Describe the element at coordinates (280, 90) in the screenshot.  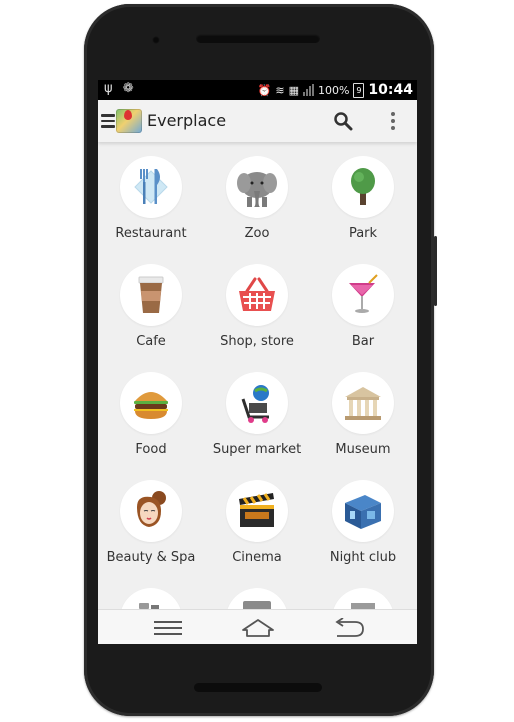
I see `wifi-icon: ≋` at that location.